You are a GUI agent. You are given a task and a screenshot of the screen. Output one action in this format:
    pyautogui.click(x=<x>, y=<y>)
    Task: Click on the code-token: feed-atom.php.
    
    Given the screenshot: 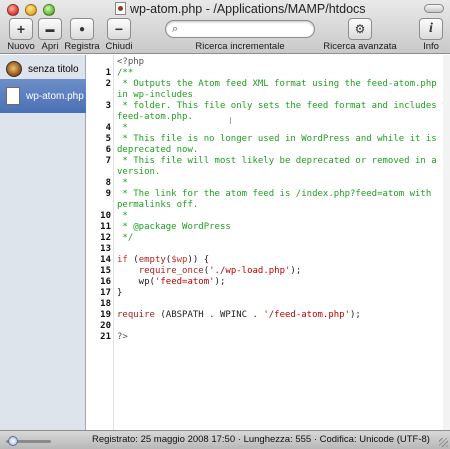 What is the action you would take?
    pyautogui.click(x=155, y=117)
    